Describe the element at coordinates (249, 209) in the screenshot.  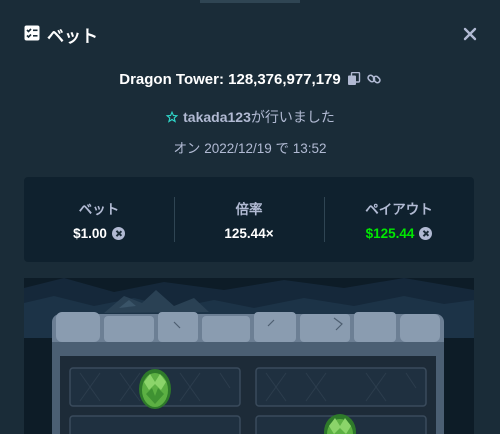
I see `stat-multiplier-label: 倍率` at that location.